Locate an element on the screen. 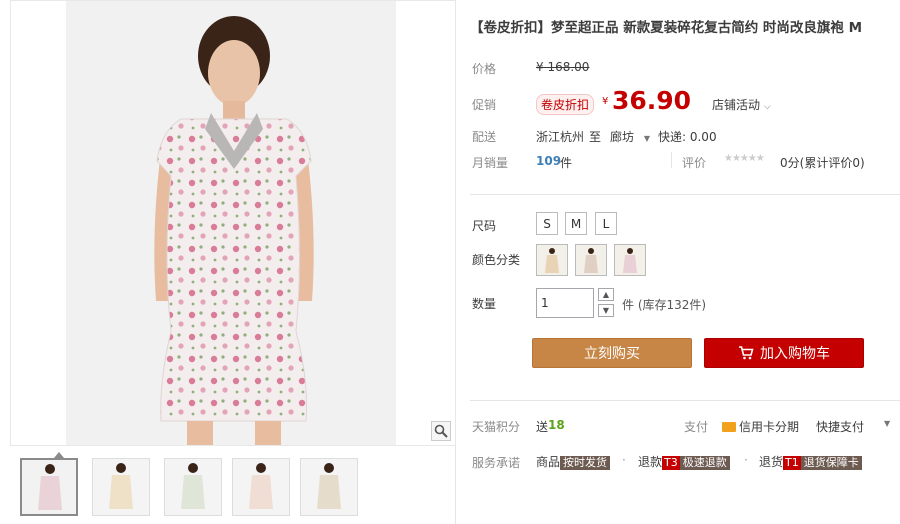 Image resolution: width=900 pixels, height=524 pixels. quantity-input: 1 is located at coordinates (565, 303).